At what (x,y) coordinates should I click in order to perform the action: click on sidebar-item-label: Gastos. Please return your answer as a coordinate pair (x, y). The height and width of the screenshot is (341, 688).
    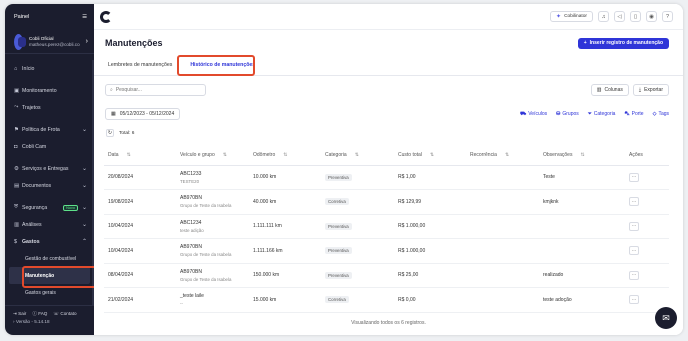
    Looking at the image, I should click on (31, 241).